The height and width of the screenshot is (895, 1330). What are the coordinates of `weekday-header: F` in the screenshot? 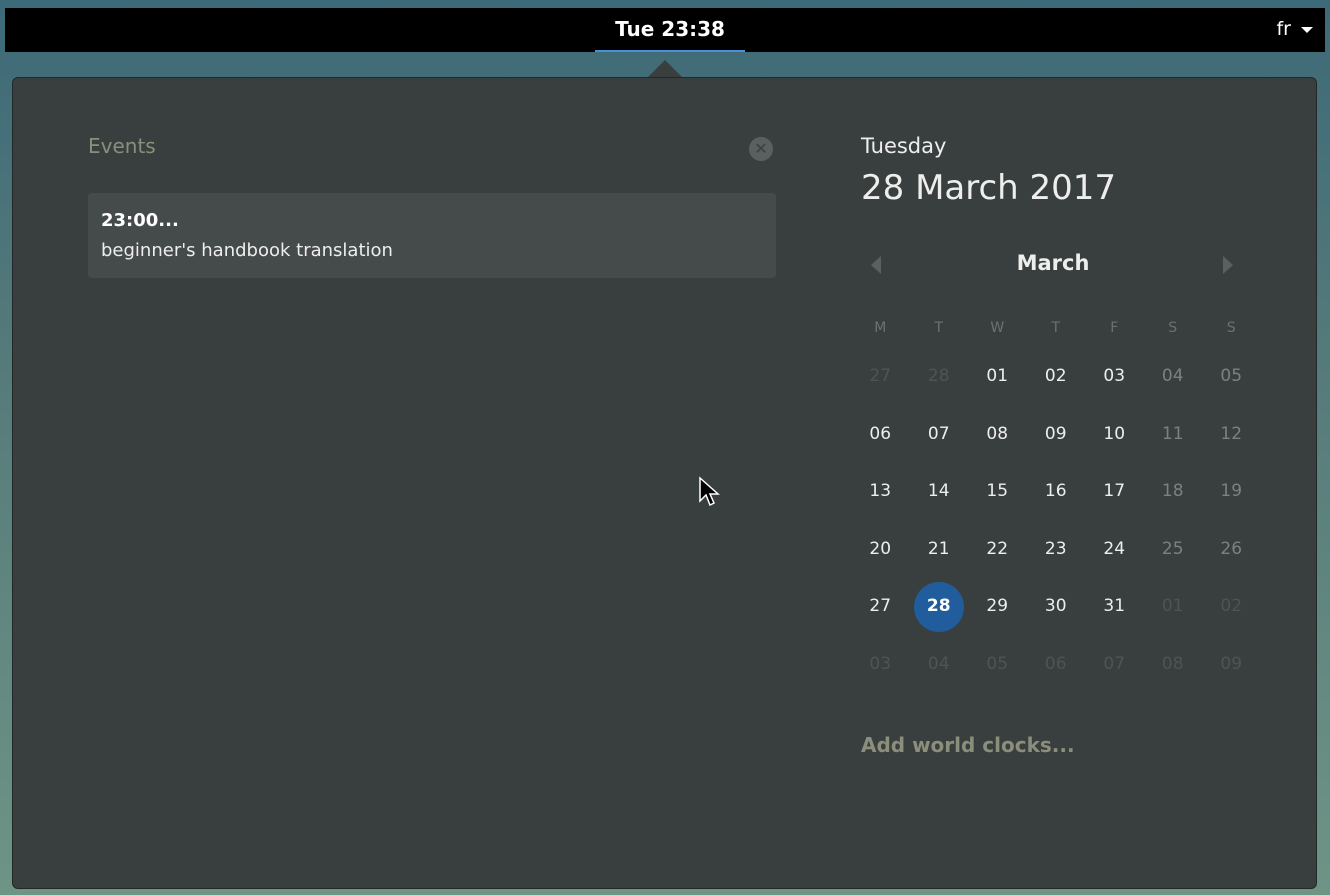 It's located at (1114, 328).